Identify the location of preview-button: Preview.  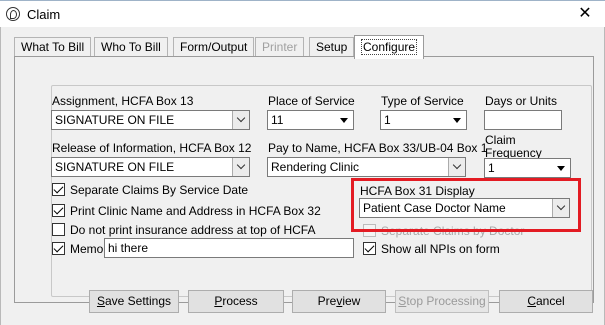
(339, 301).